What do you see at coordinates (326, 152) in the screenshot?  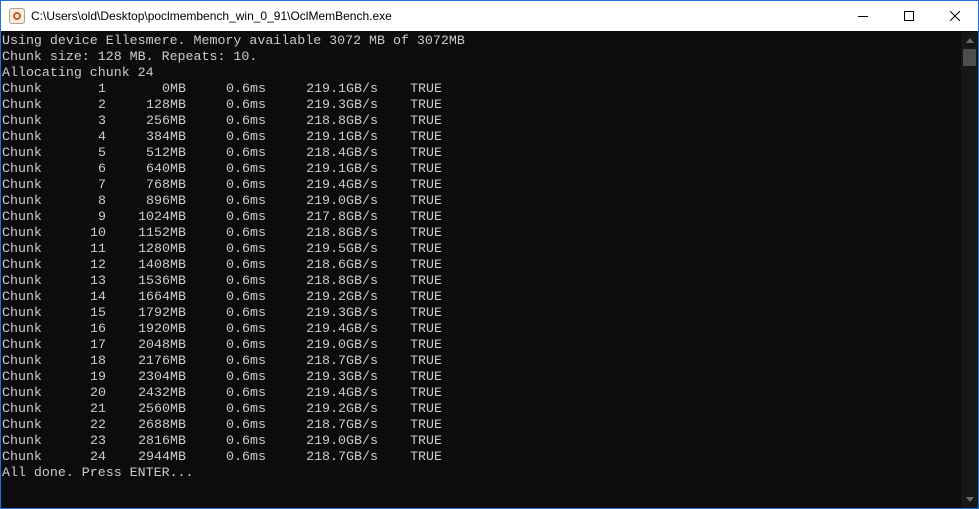 I see `bandwidth-gbs: 218.4` at bounding box center [326, 152].